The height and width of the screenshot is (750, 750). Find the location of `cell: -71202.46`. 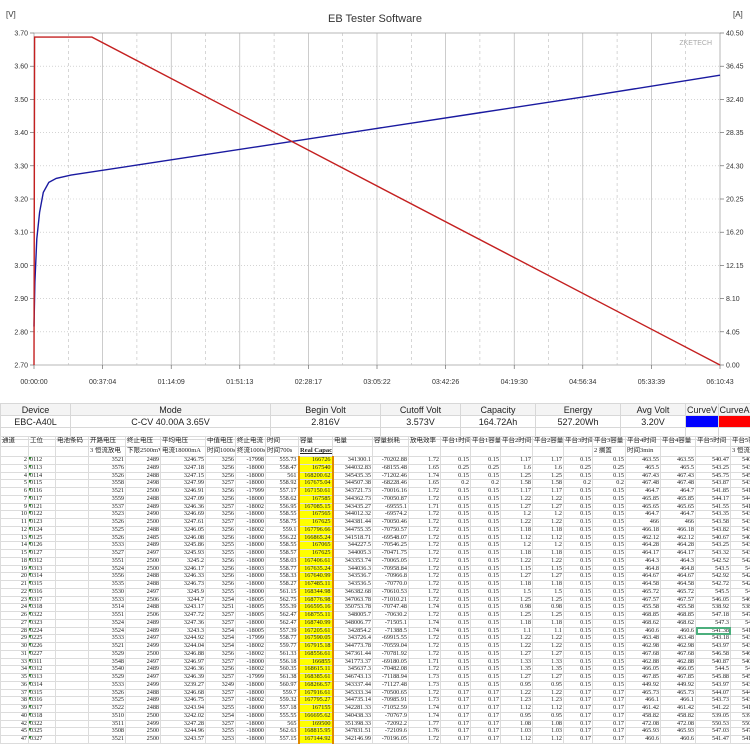

cell: -71202.46 is located at coordinates (390, 476).